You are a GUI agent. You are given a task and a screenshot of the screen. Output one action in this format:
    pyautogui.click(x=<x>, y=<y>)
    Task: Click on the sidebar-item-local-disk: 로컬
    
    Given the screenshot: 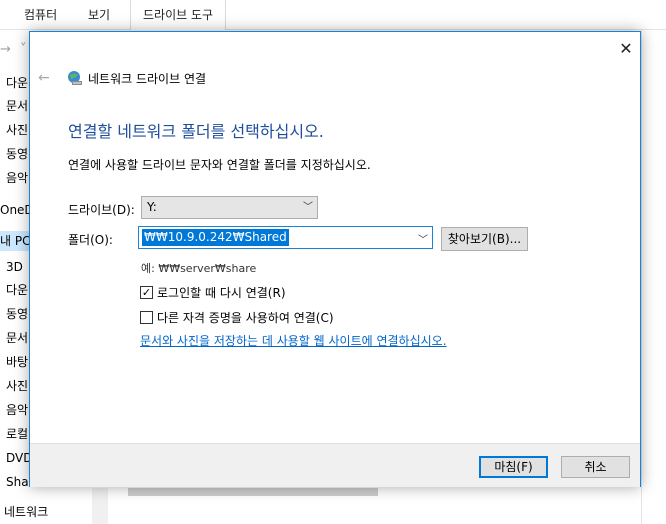 What is the action you would take?
    pyautogui.click(x=15, y=434)
    